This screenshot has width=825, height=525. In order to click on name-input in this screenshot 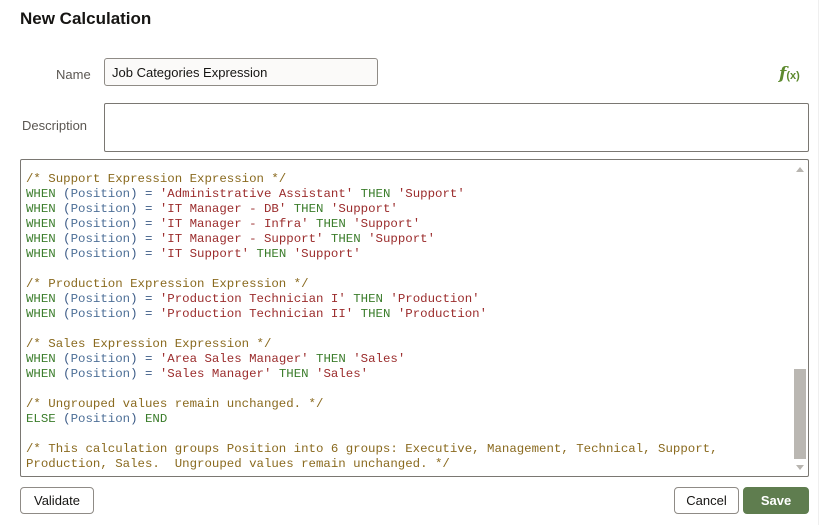, I will do `click(241, 72)`.